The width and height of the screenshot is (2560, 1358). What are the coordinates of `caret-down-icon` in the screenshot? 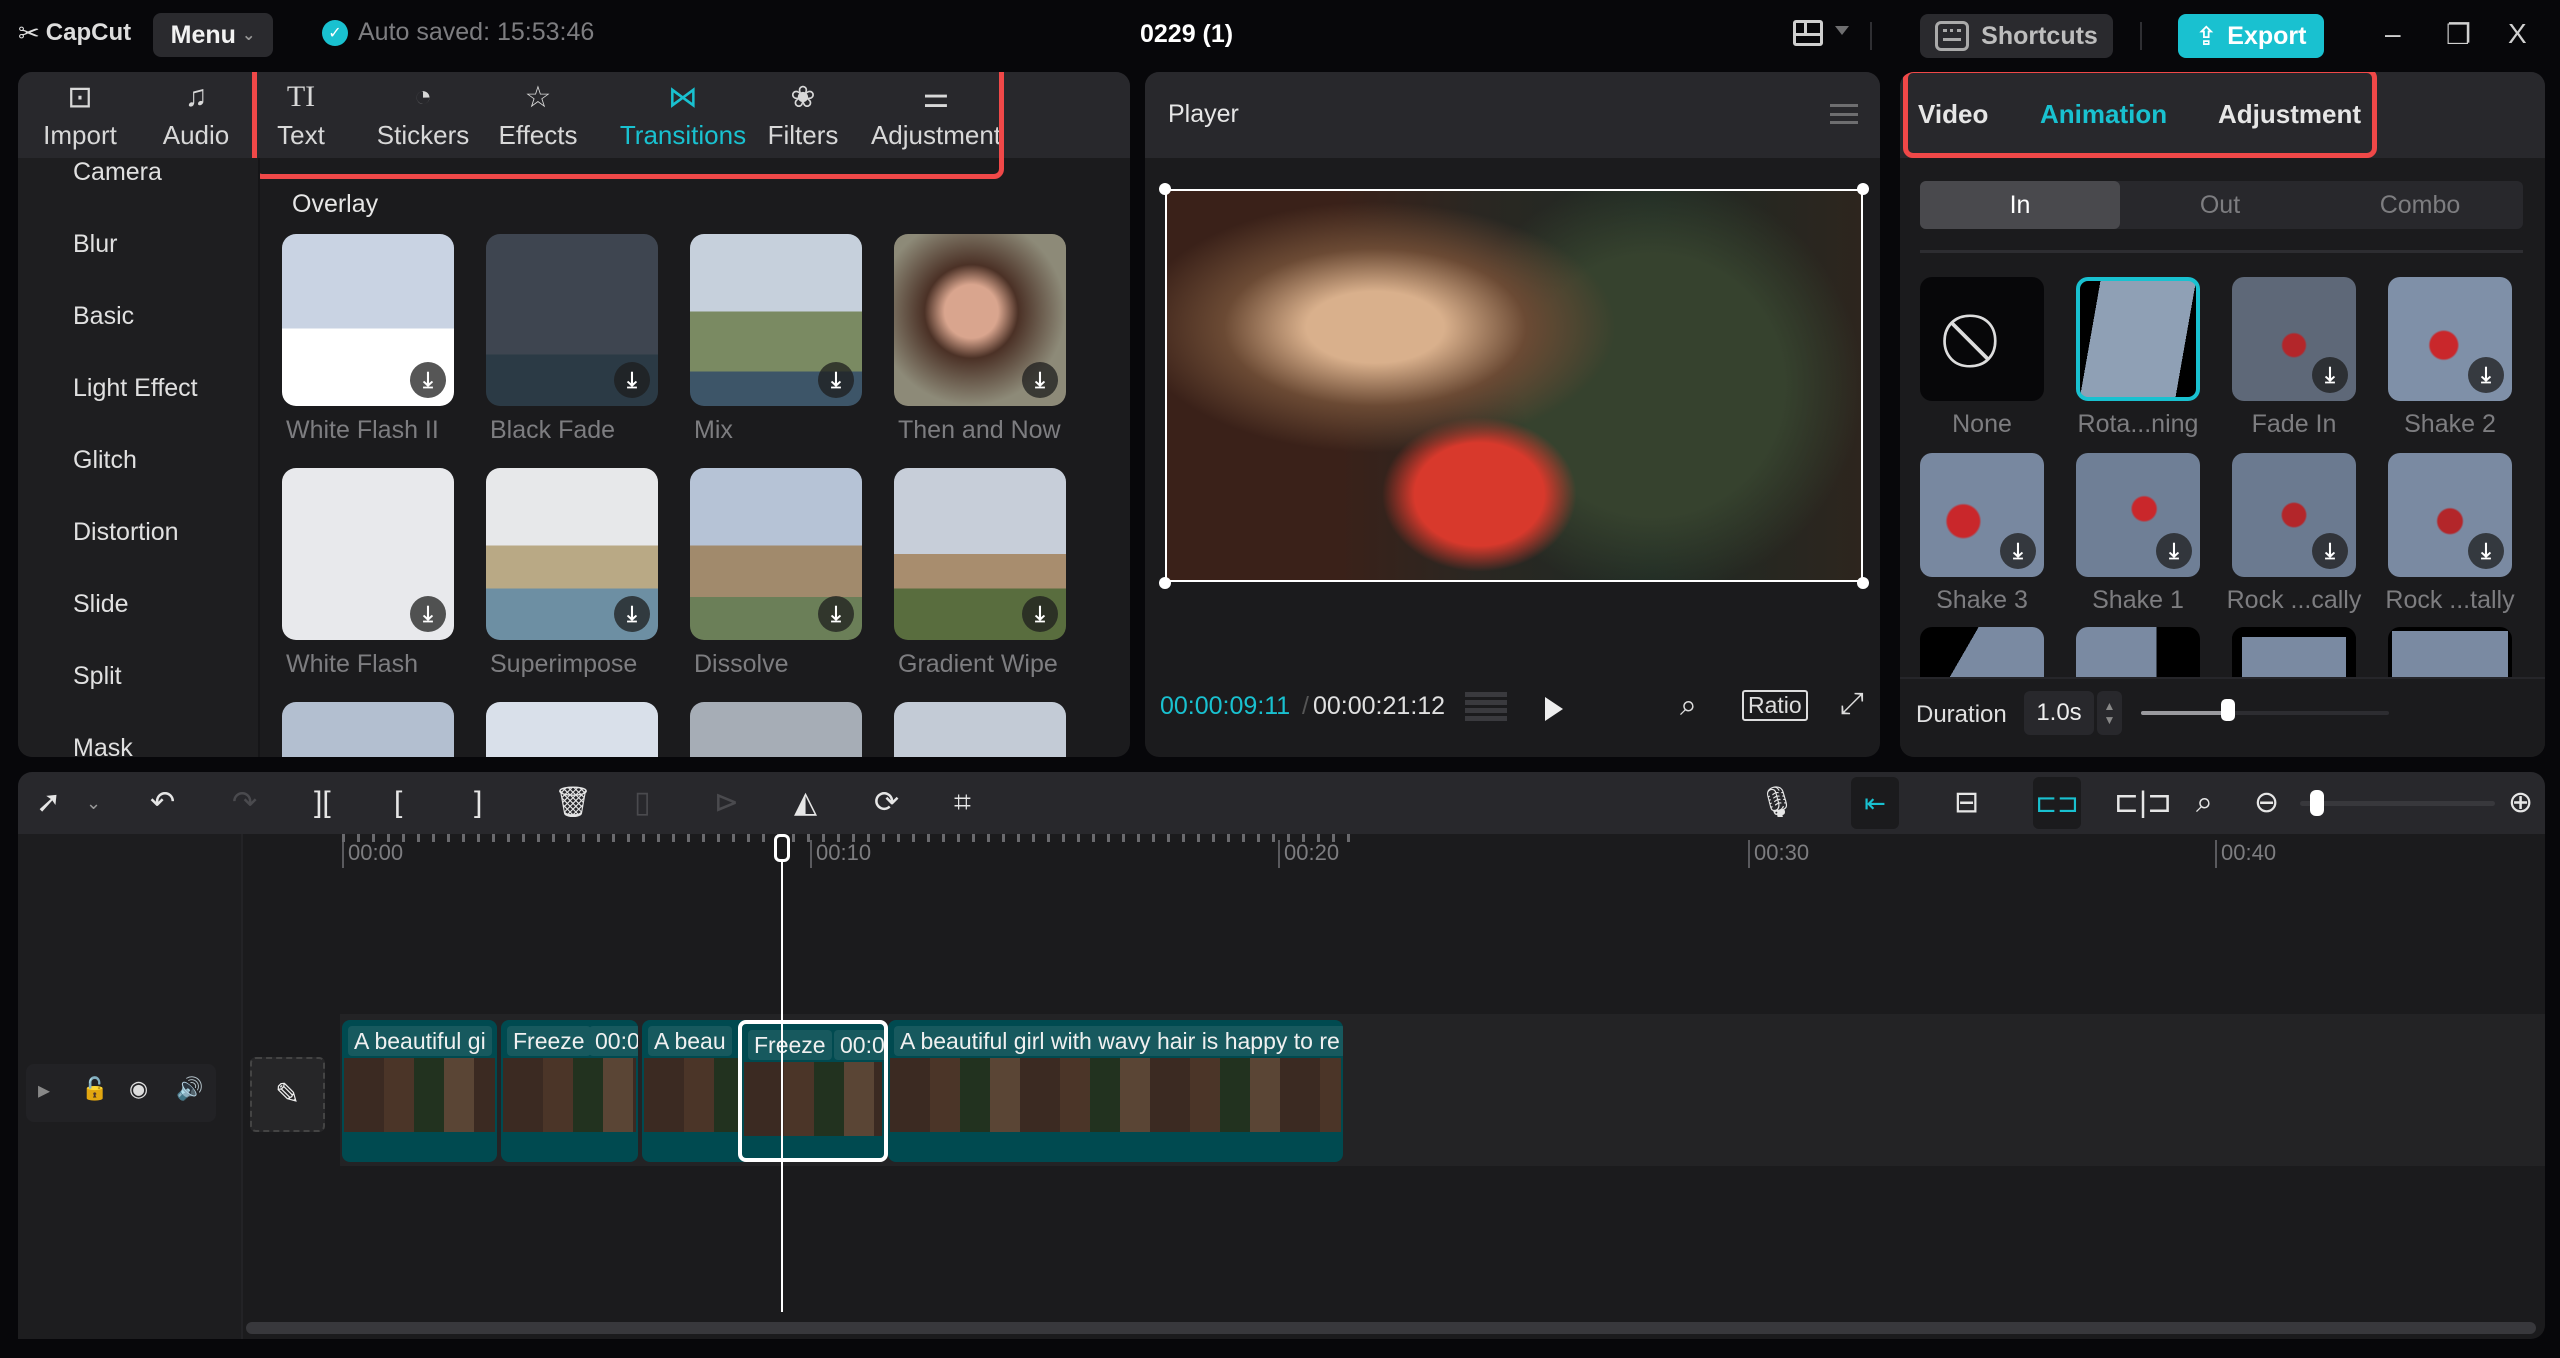 It's located at (1842, 30).